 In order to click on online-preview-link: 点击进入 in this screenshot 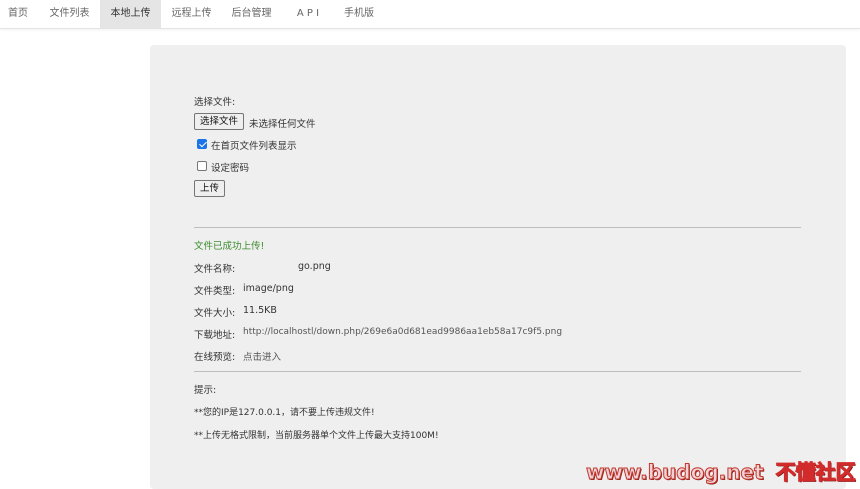, I will do `click(262, 356)`.